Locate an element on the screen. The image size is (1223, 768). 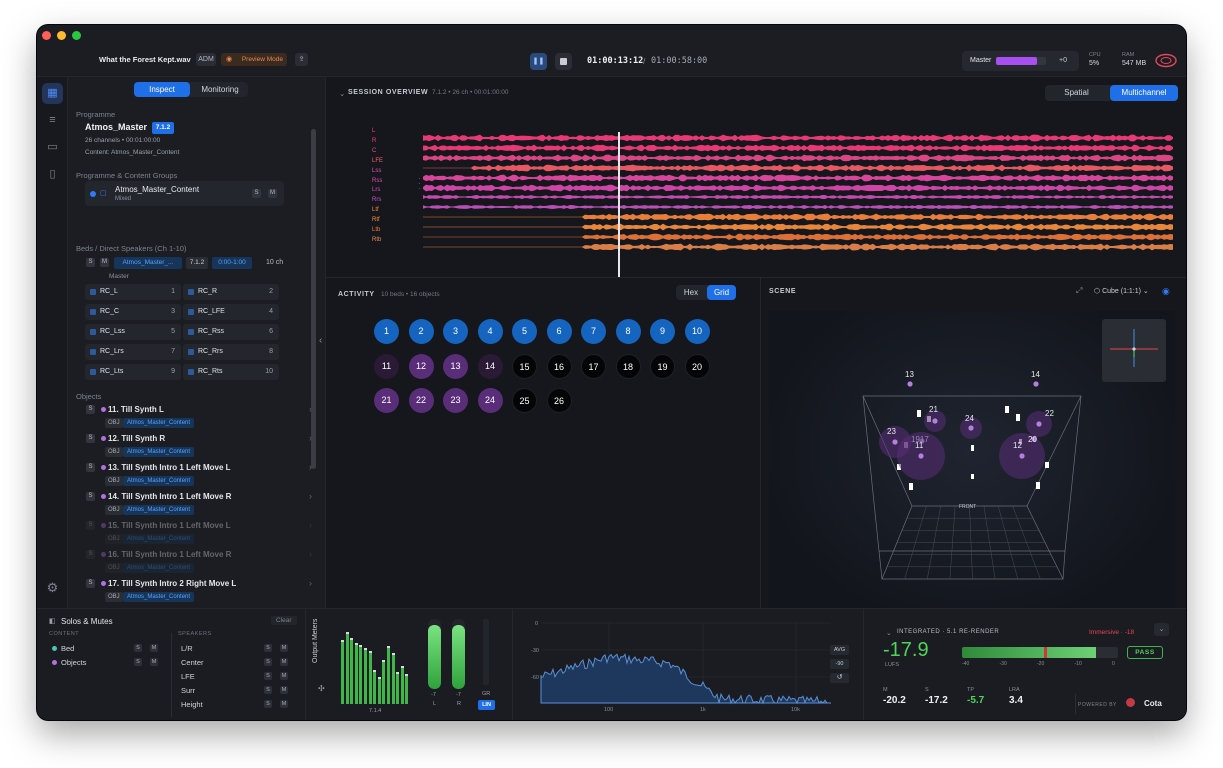
activity-cell: 5 is located at coordinates (524, 331).